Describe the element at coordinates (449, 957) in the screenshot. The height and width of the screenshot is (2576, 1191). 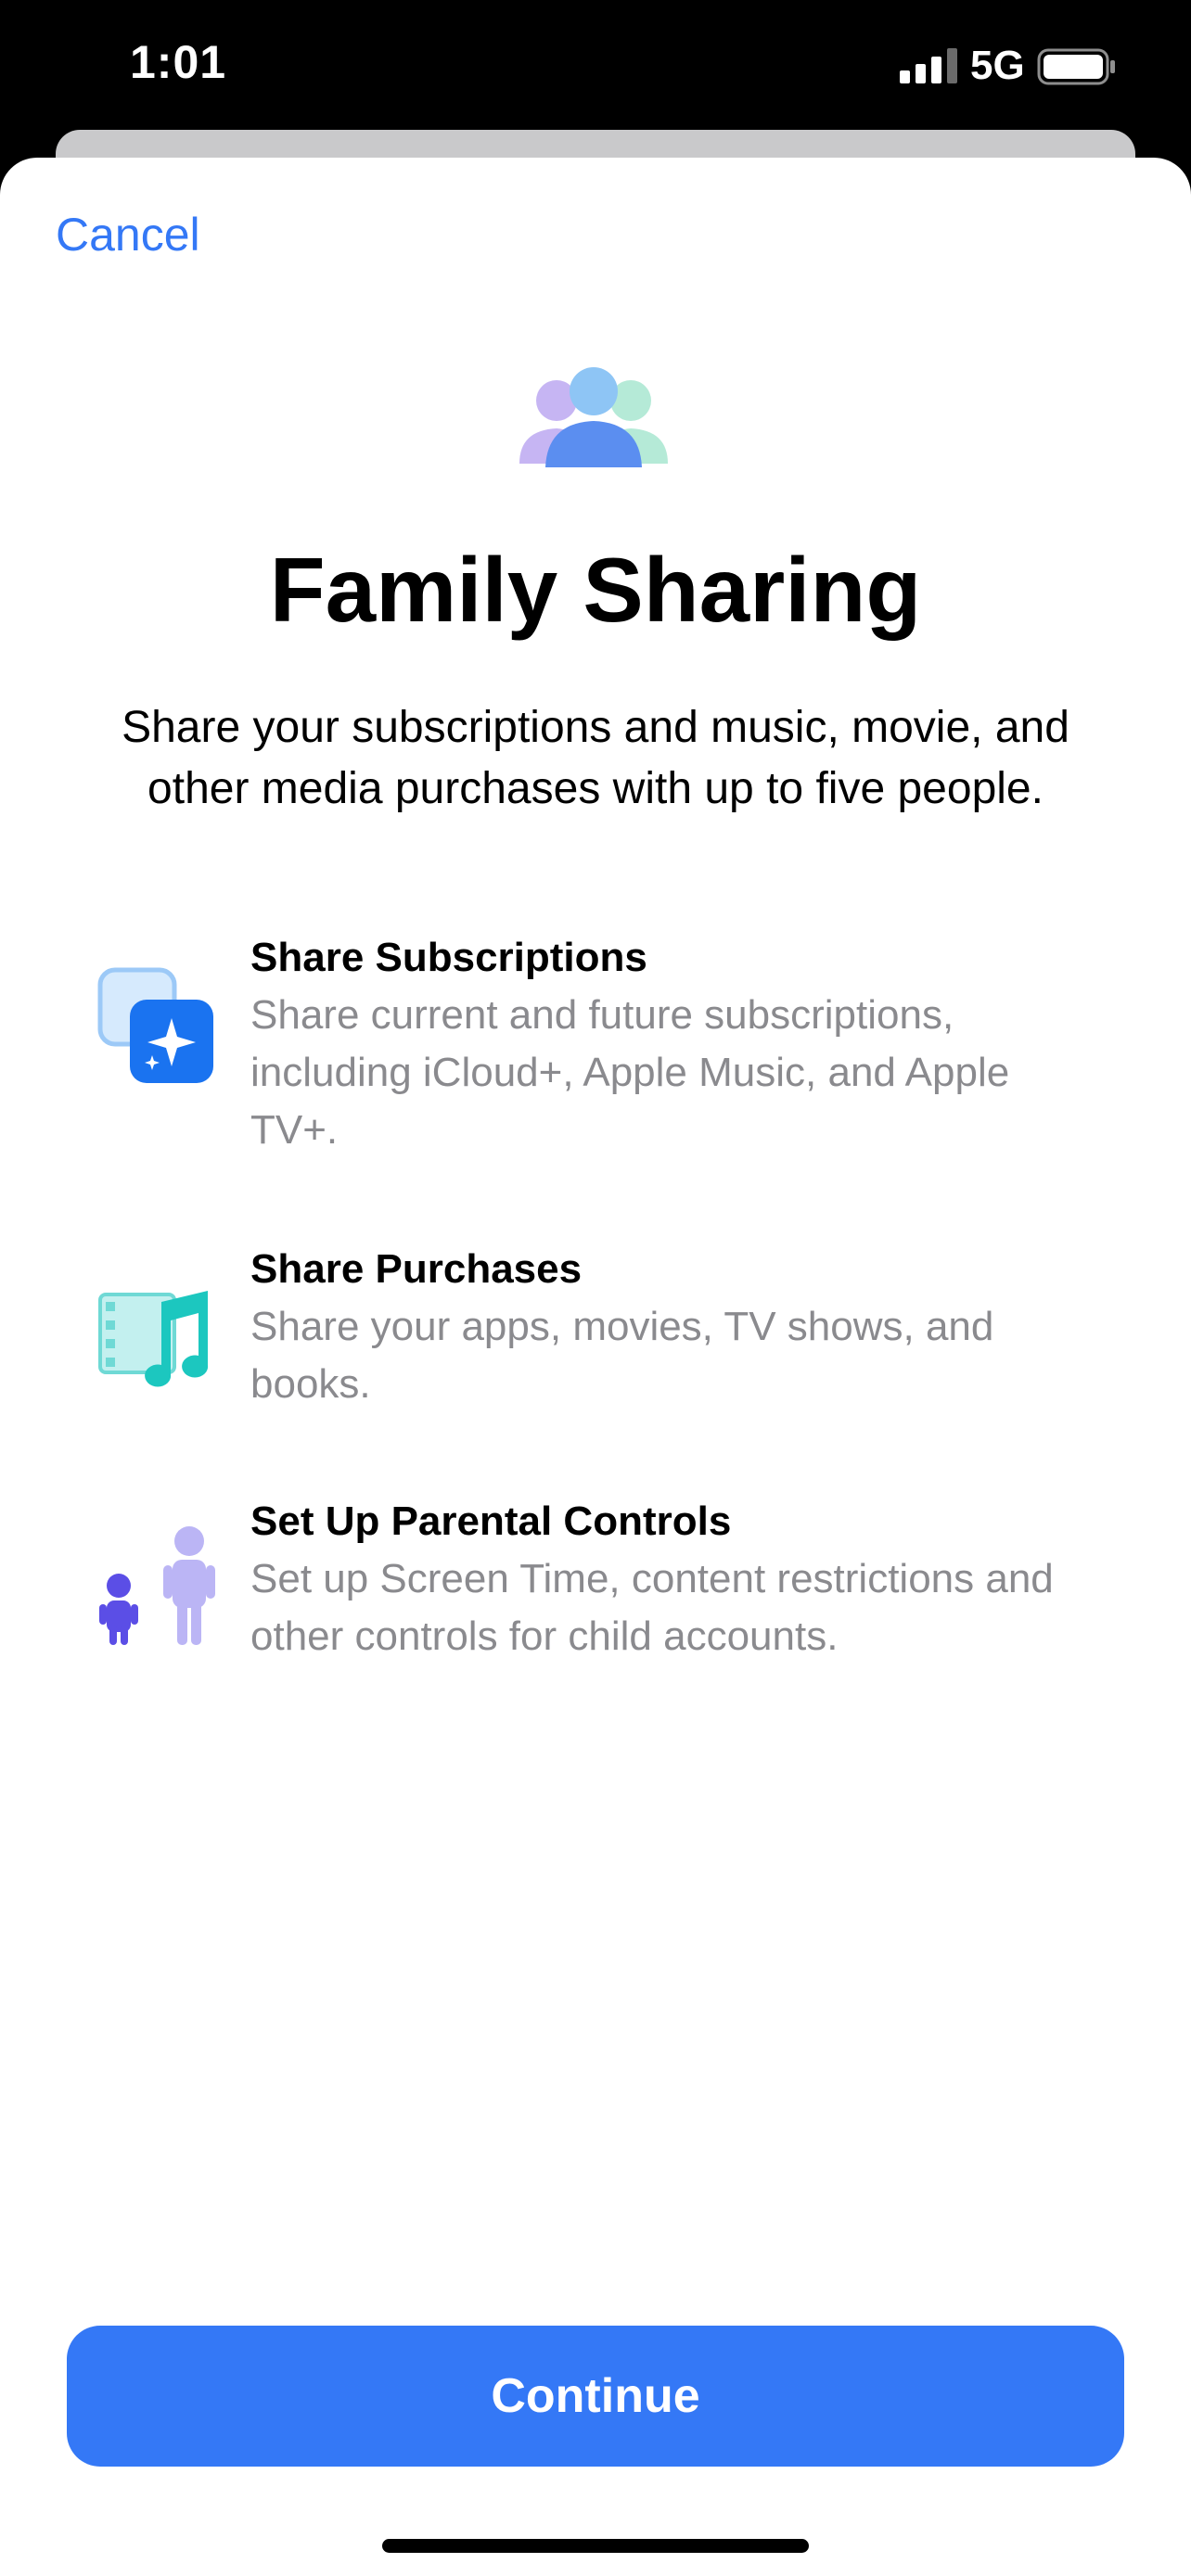
I see `feature-title: Share Subscriptions` at that location.